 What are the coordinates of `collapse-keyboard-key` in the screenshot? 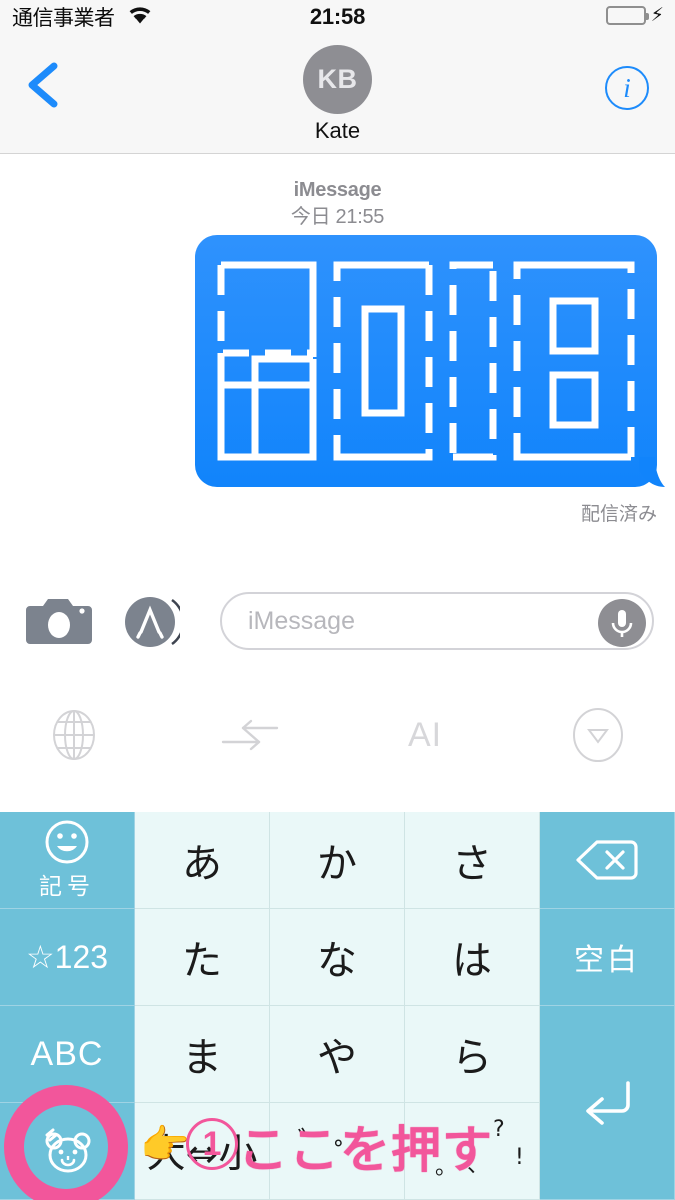 It's located at (598, 735).